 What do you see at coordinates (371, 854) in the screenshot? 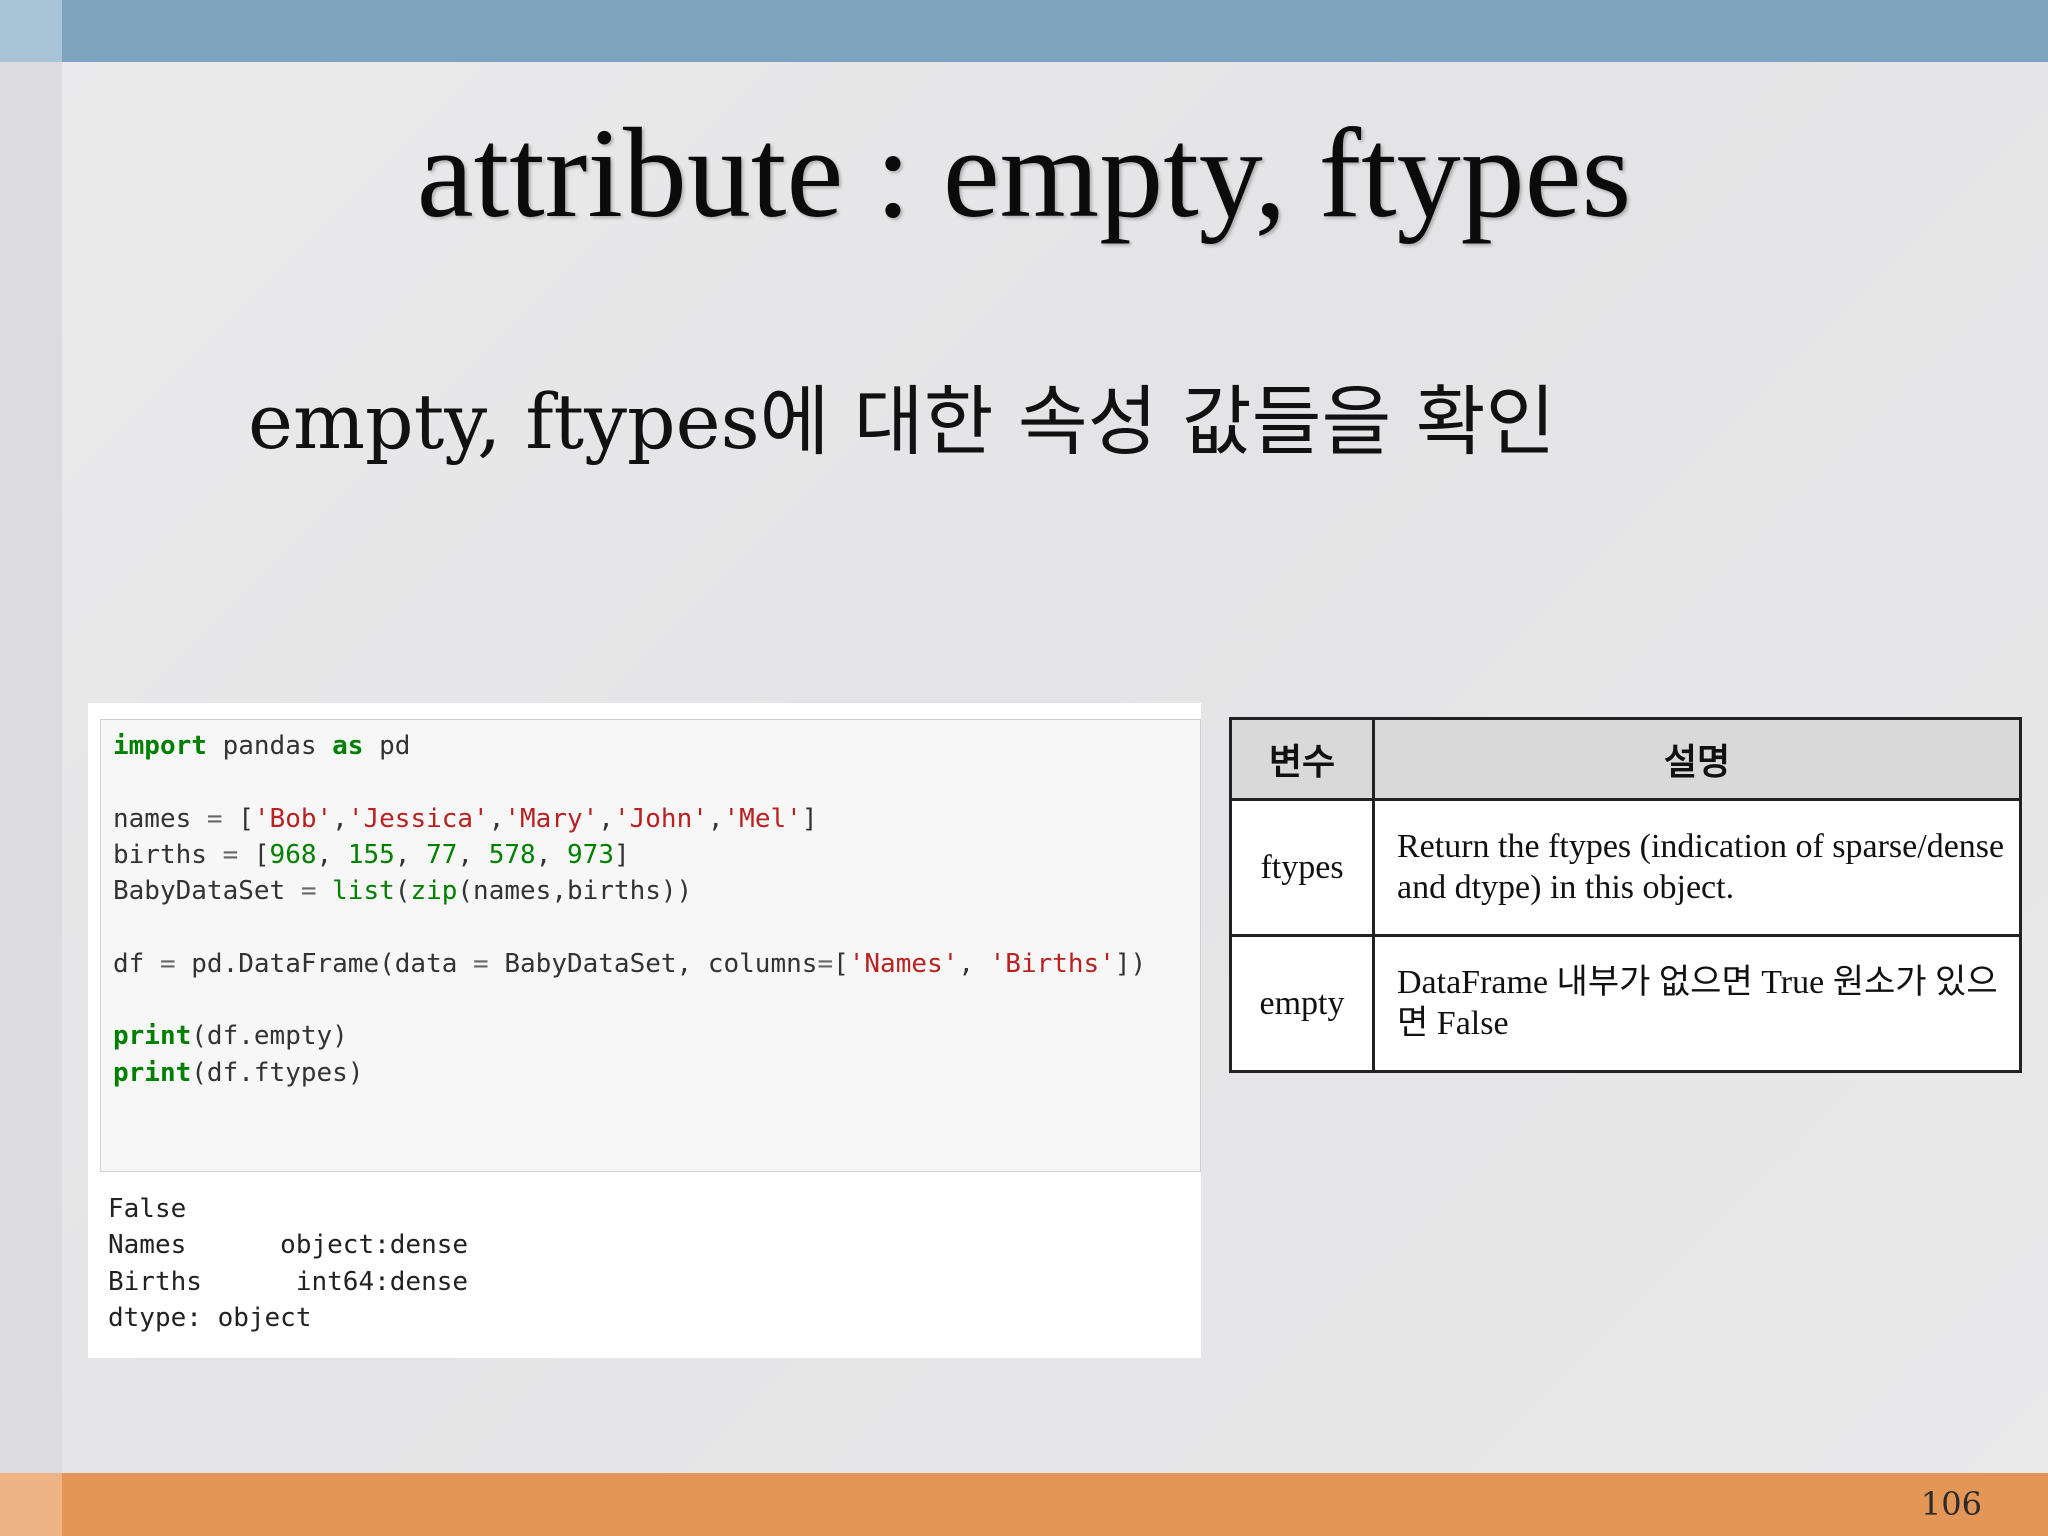
I see `code-line: births = [968, 155, 77, 578, 973]` at bounding box center [371, 854].